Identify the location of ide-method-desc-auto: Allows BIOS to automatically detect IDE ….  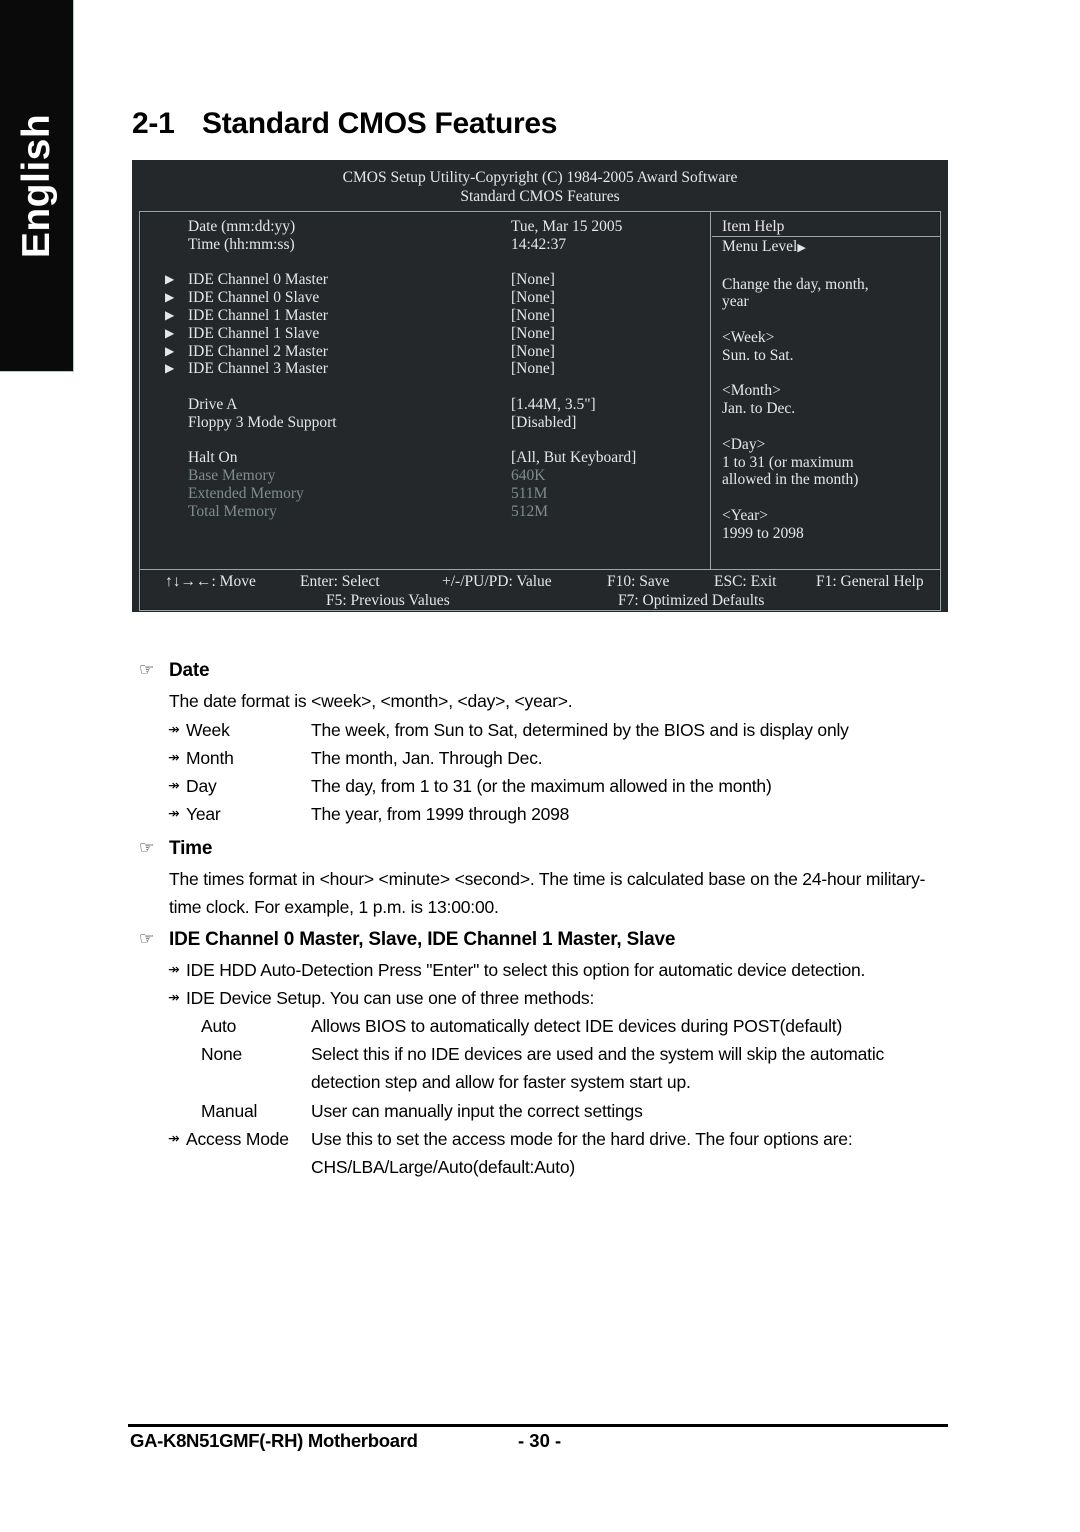
(577, 1026).